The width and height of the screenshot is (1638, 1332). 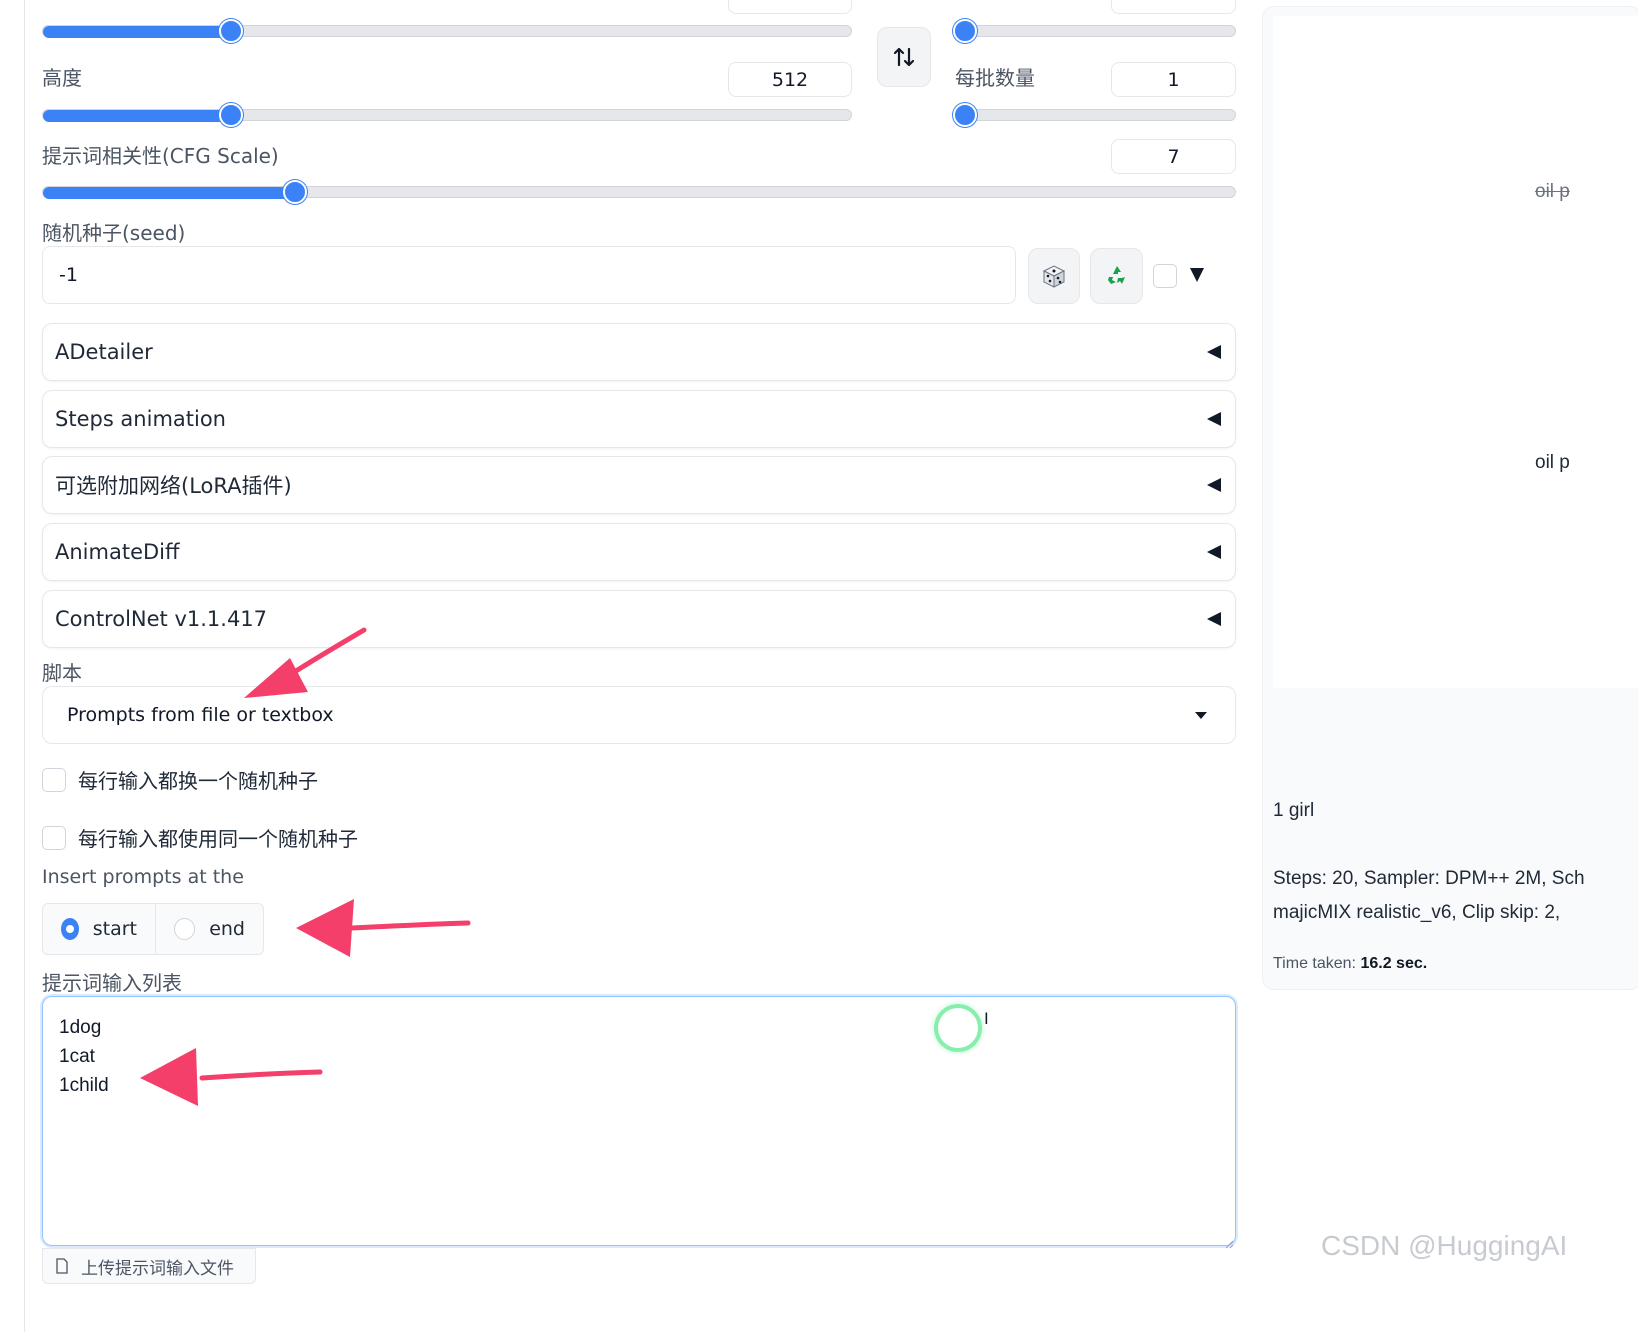 I want to click on swap-dimensions-button, so click(x=904, y=57).